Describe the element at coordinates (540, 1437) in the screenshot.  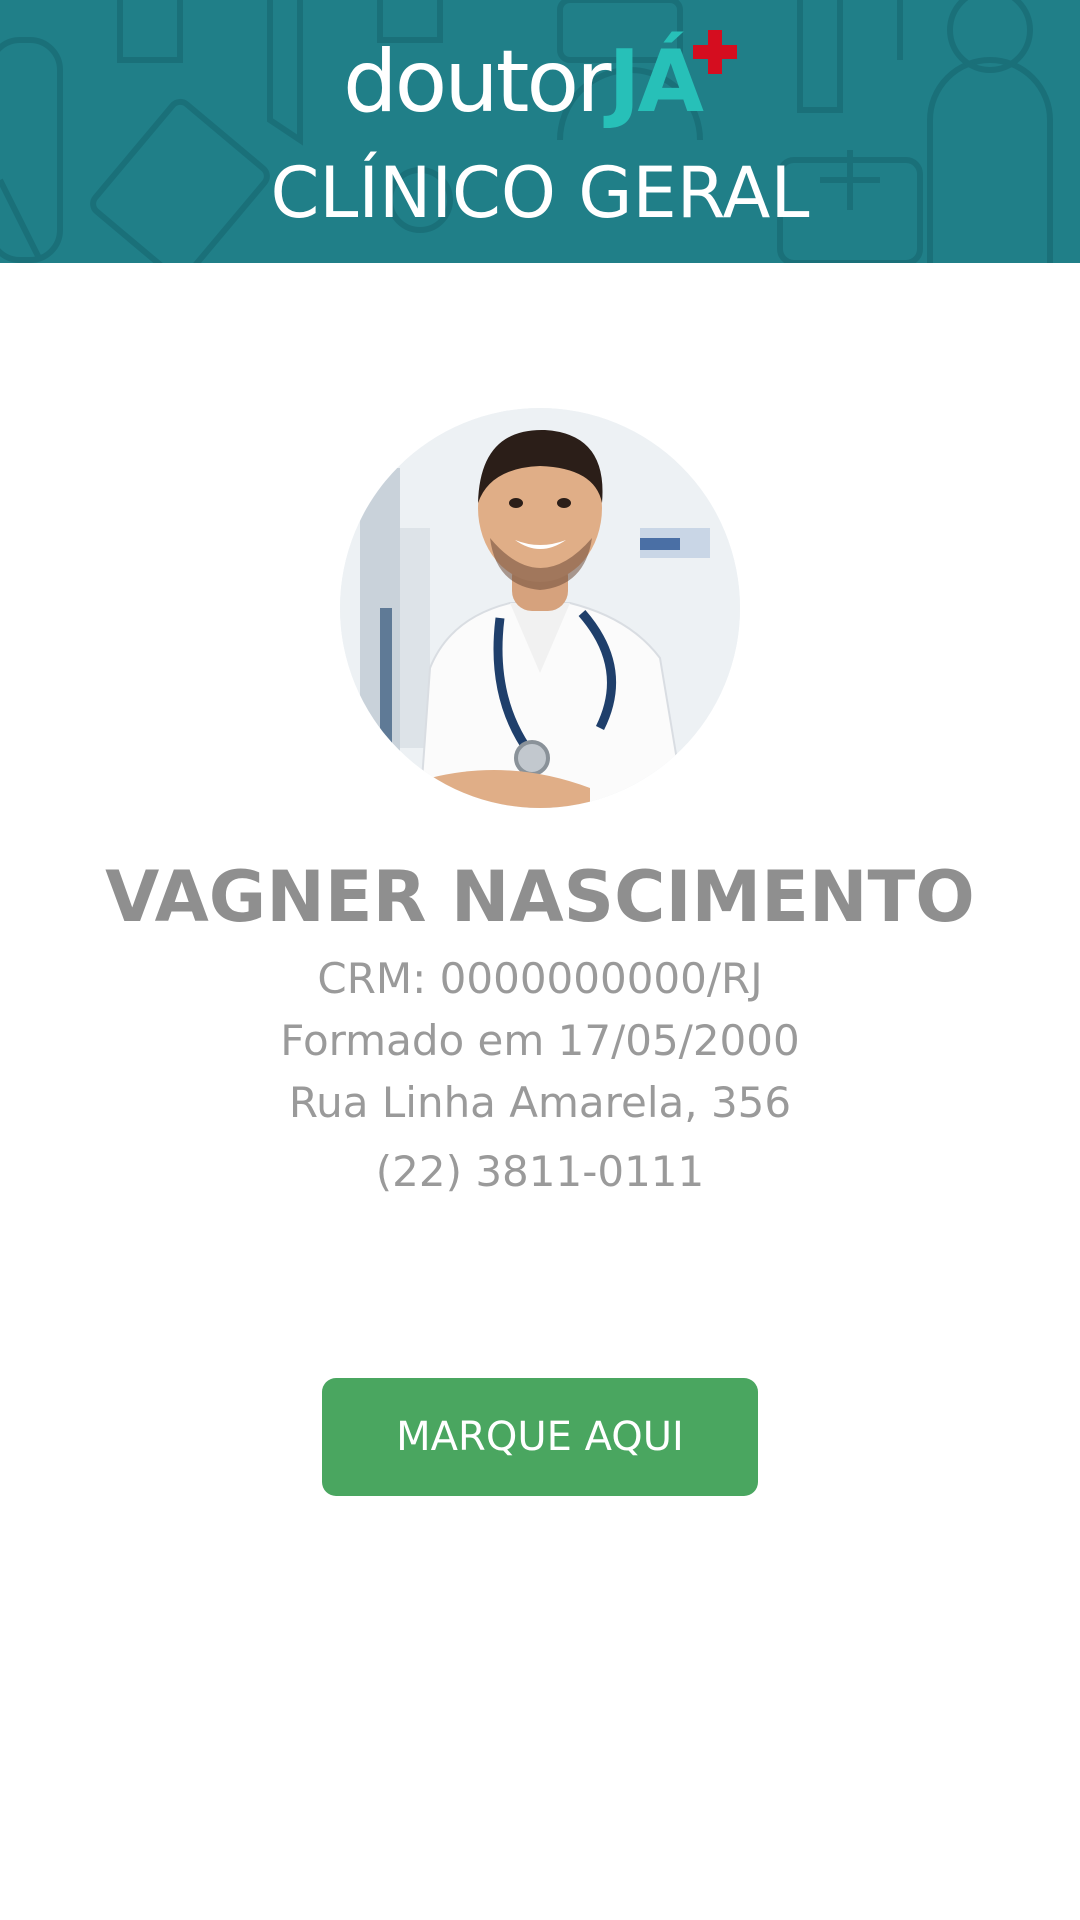
I see `book-appointment-button: MARQUE AQUI` at that location.